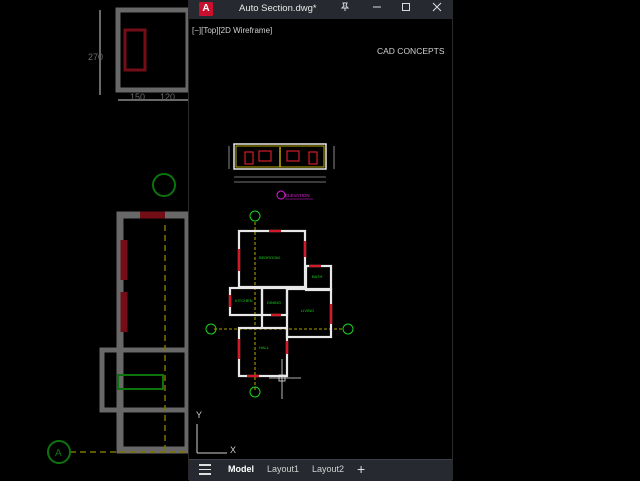  Describe the element at coordinates (95, 57) in the screenshot. I see `bg-dim-text: 270` at that location.